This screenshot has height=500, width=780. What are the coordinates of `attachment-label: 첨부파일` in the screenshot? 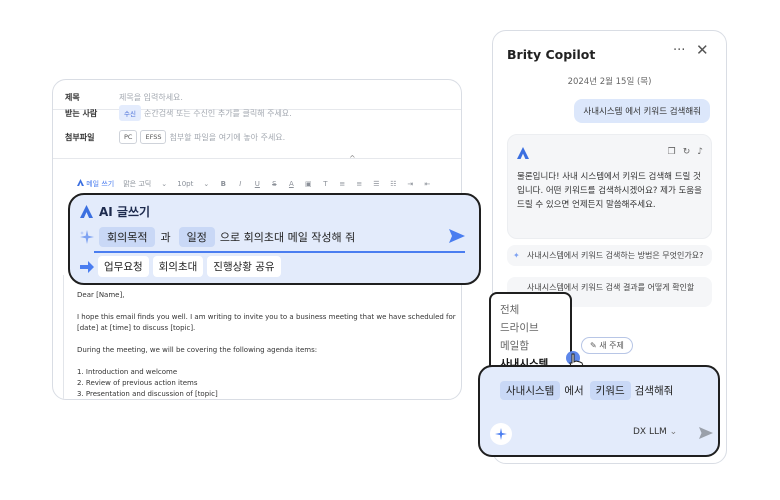 It's located at (80, 137).